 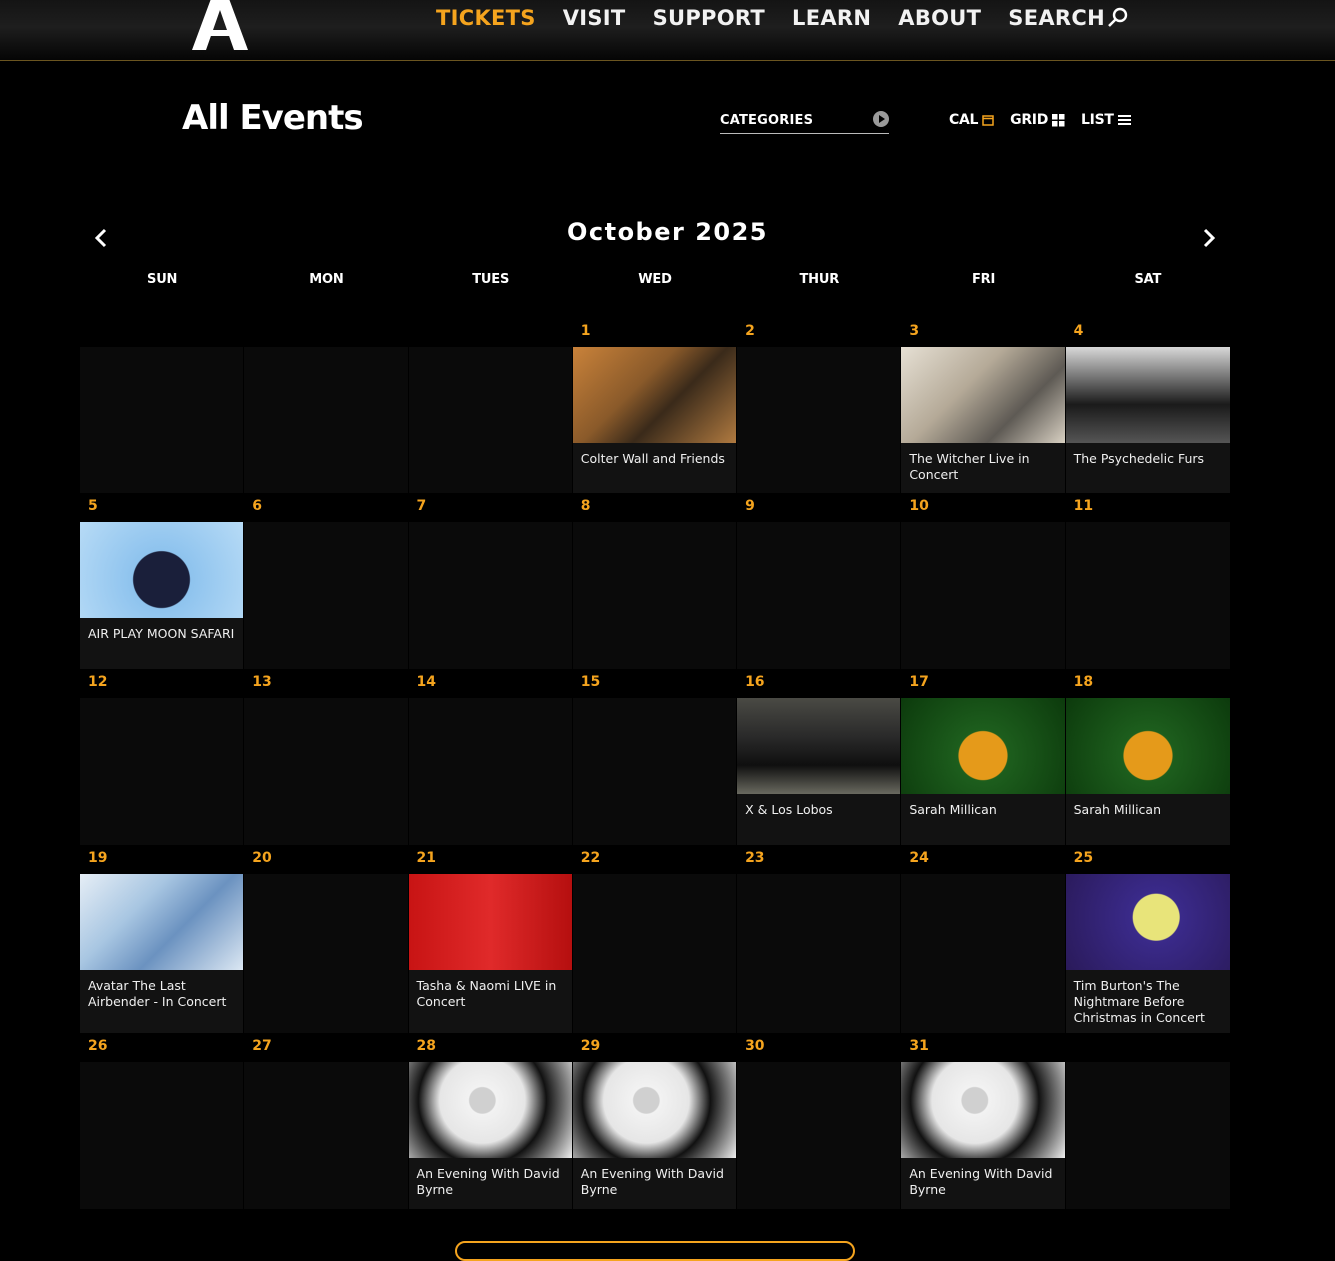 I want to click on day-number: 13, so click(x=262, y=682).